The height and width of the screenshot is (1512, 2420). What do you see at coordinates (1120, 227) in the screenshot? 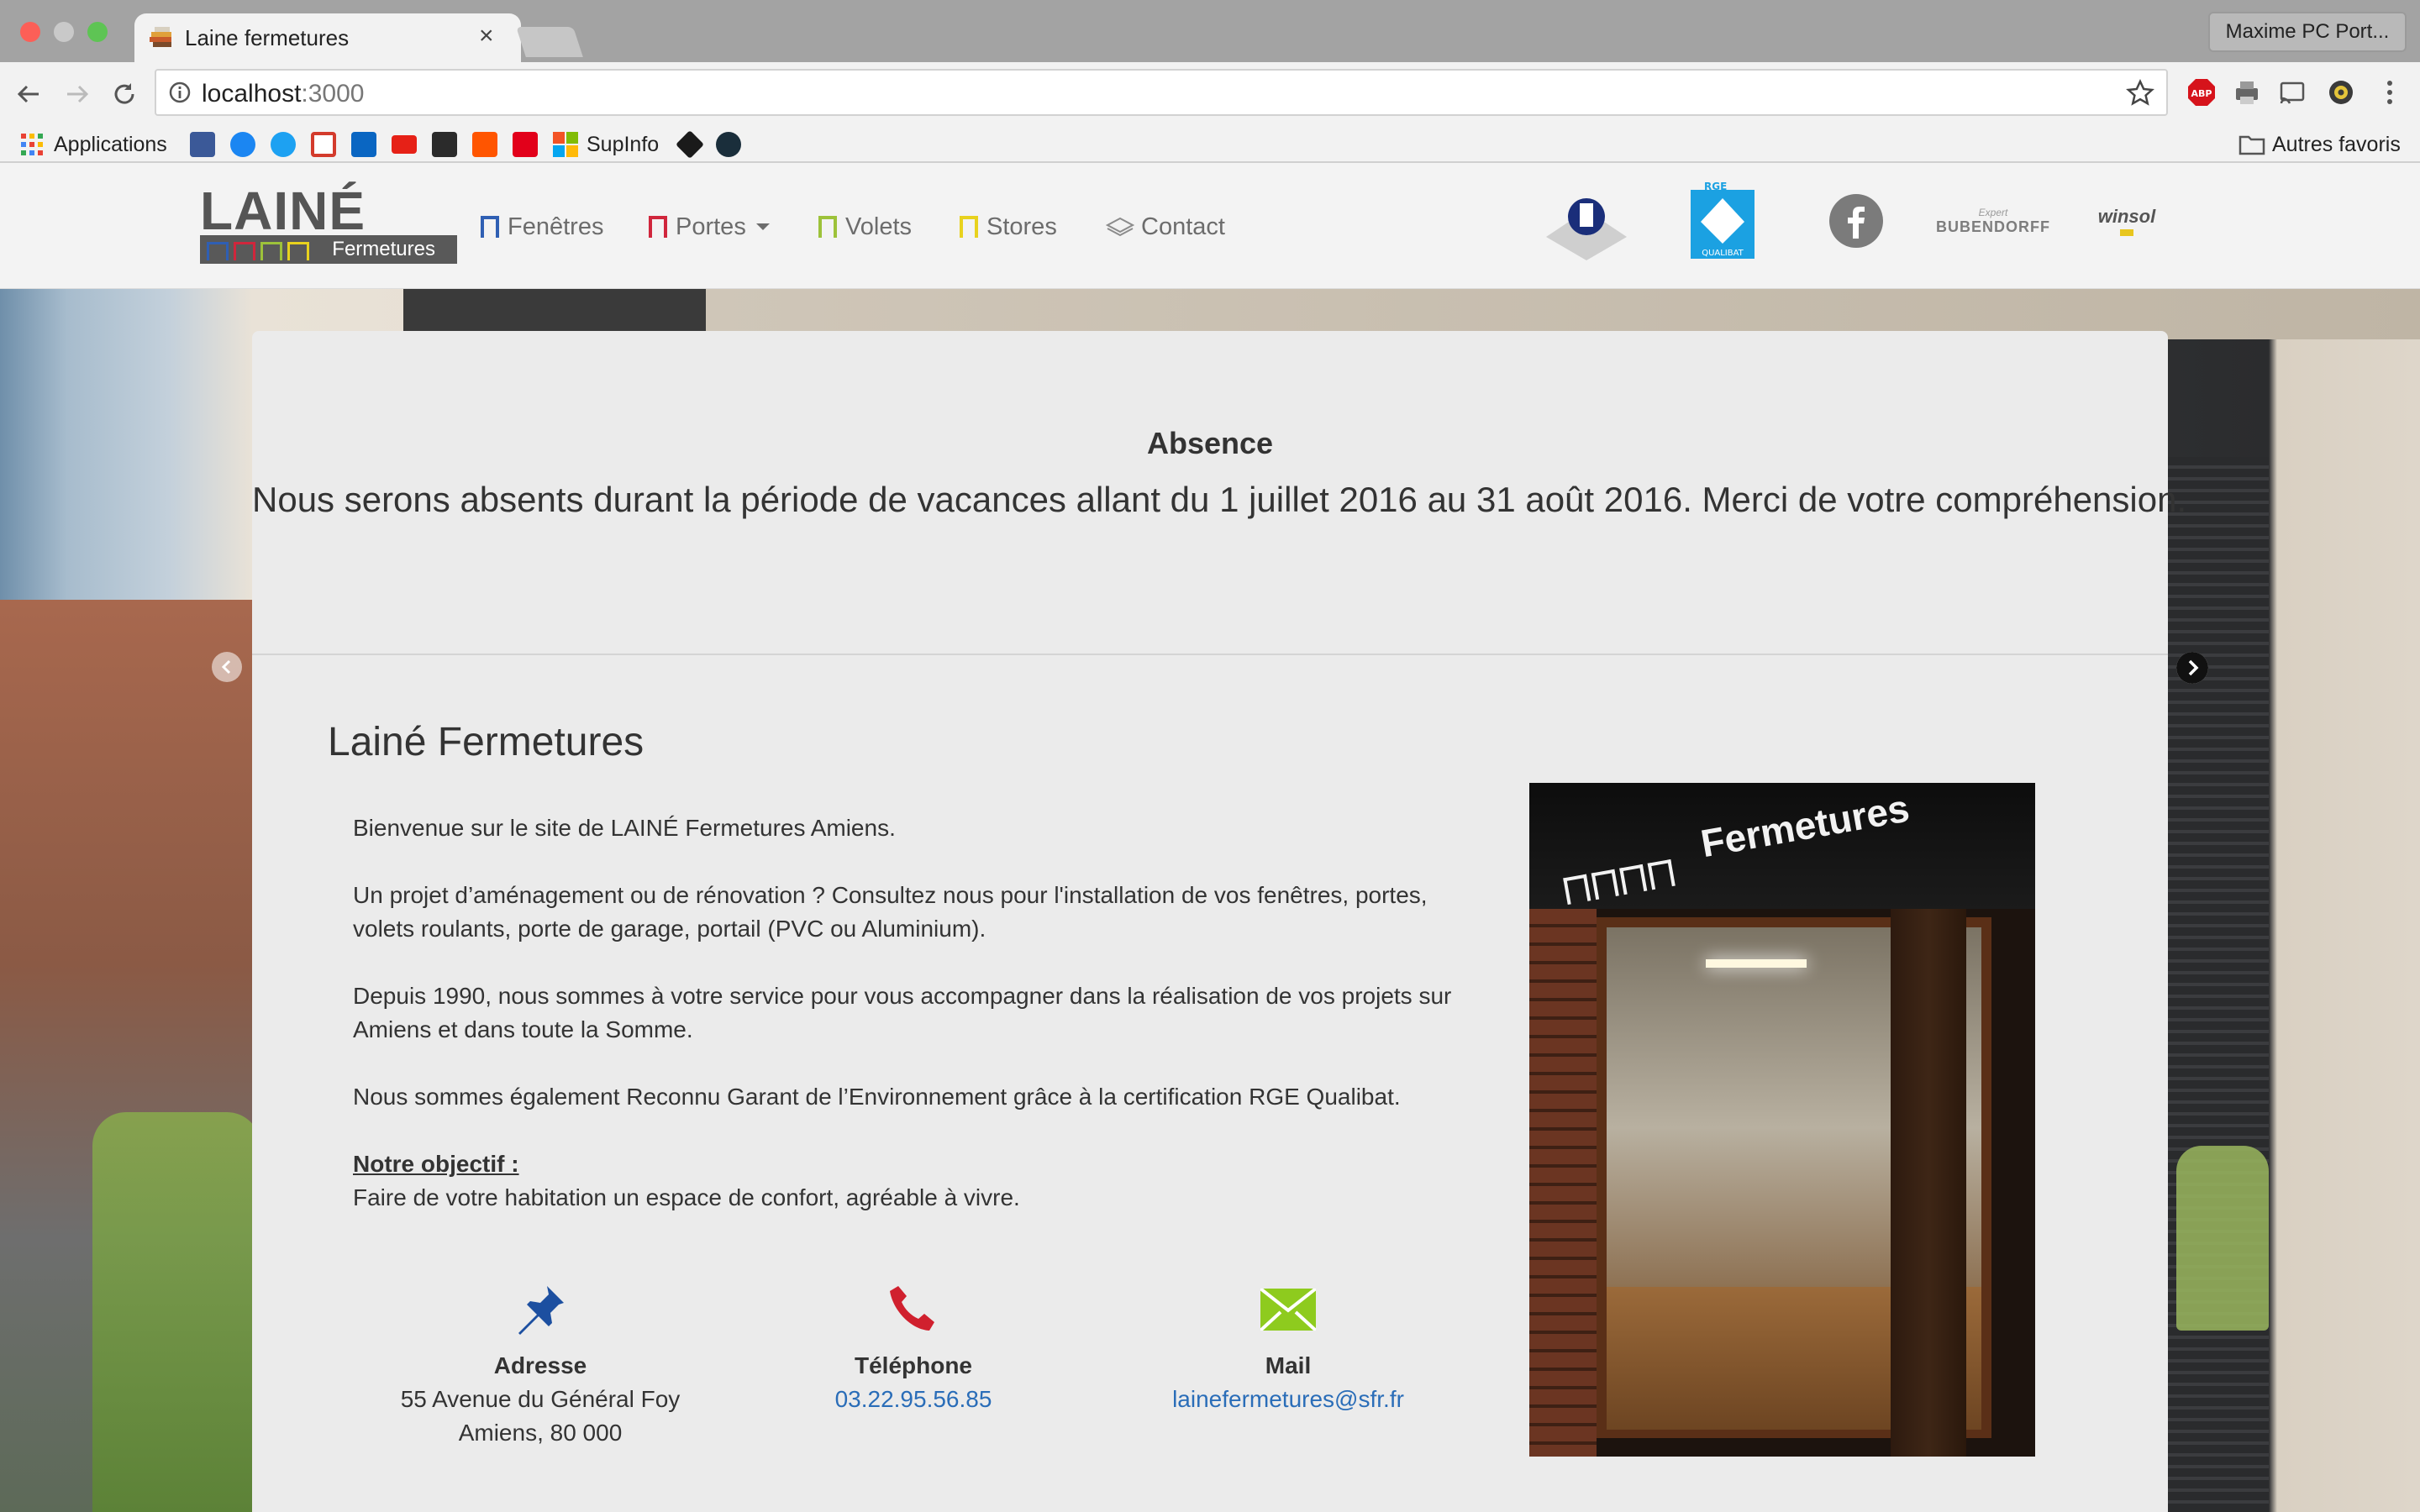
I see `envelope-stack-icon` at bounding box center [1120, 227].